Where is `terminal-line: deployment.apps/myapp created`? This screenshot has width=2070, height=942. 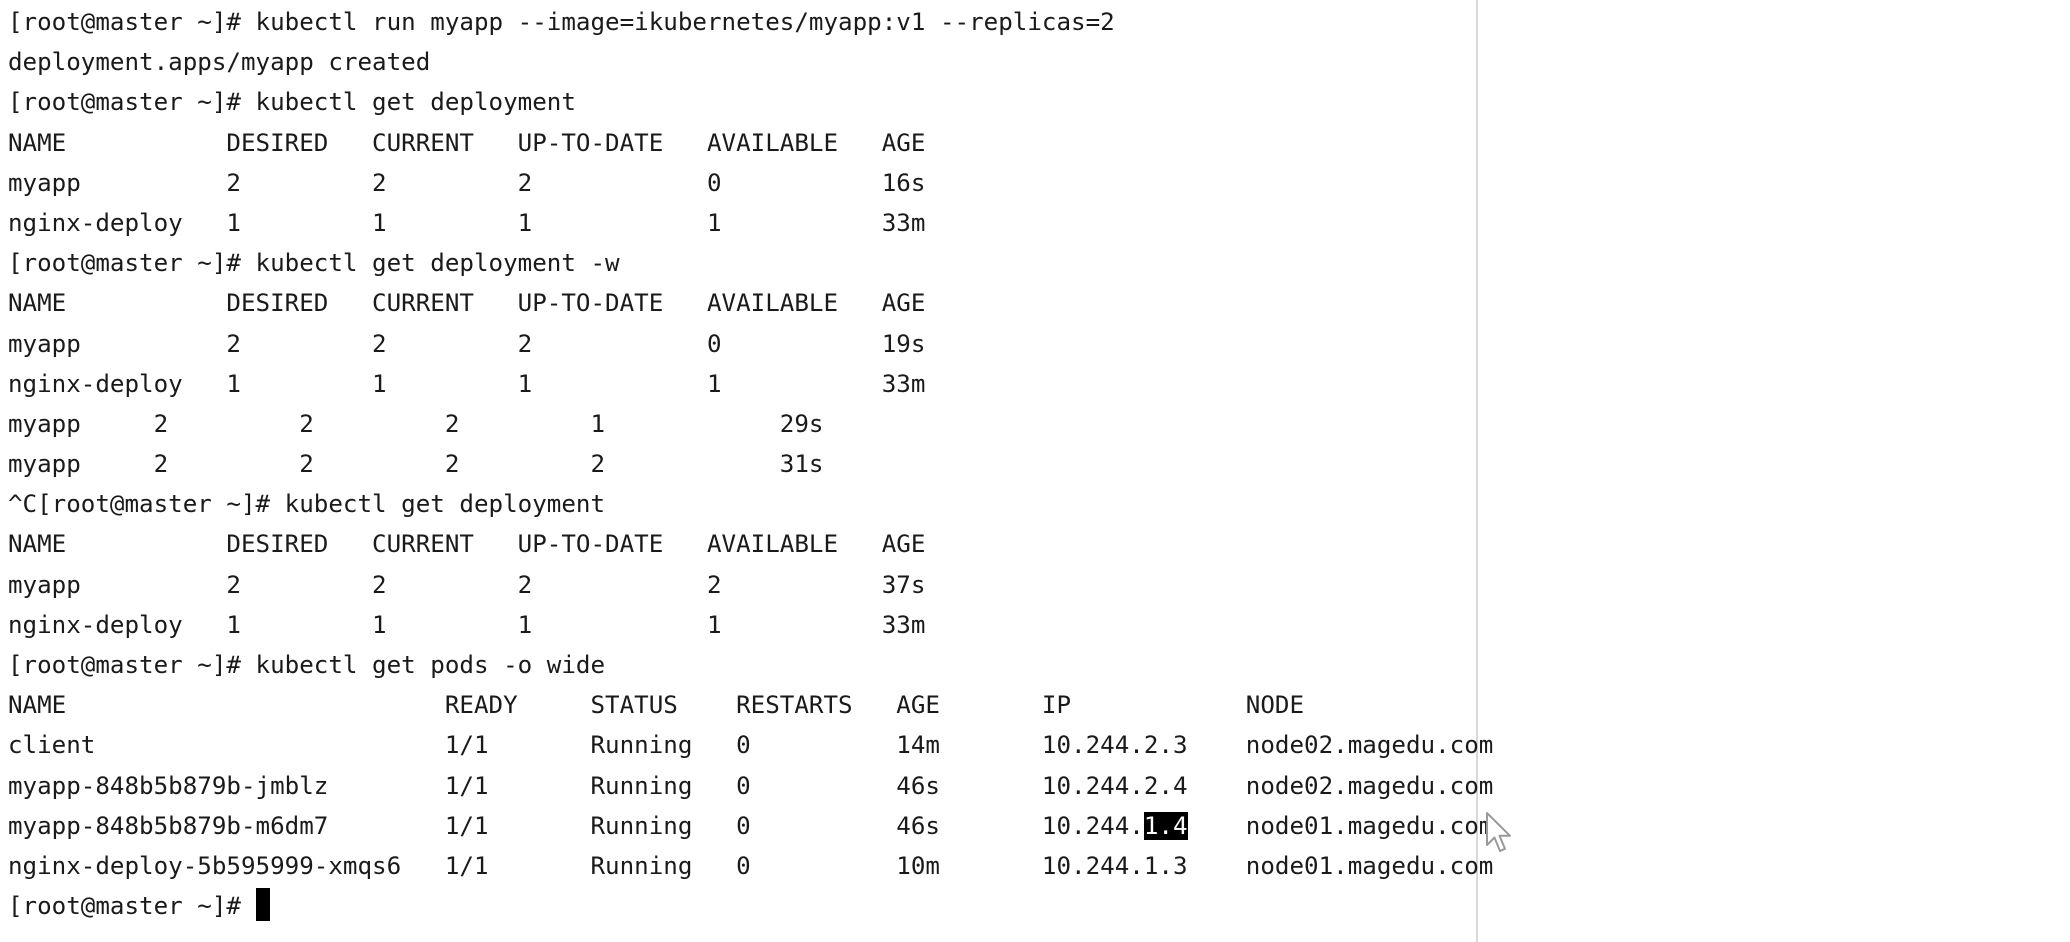 terminal-line: deployment.apps/myapp created is located at coordinates (750, 62).